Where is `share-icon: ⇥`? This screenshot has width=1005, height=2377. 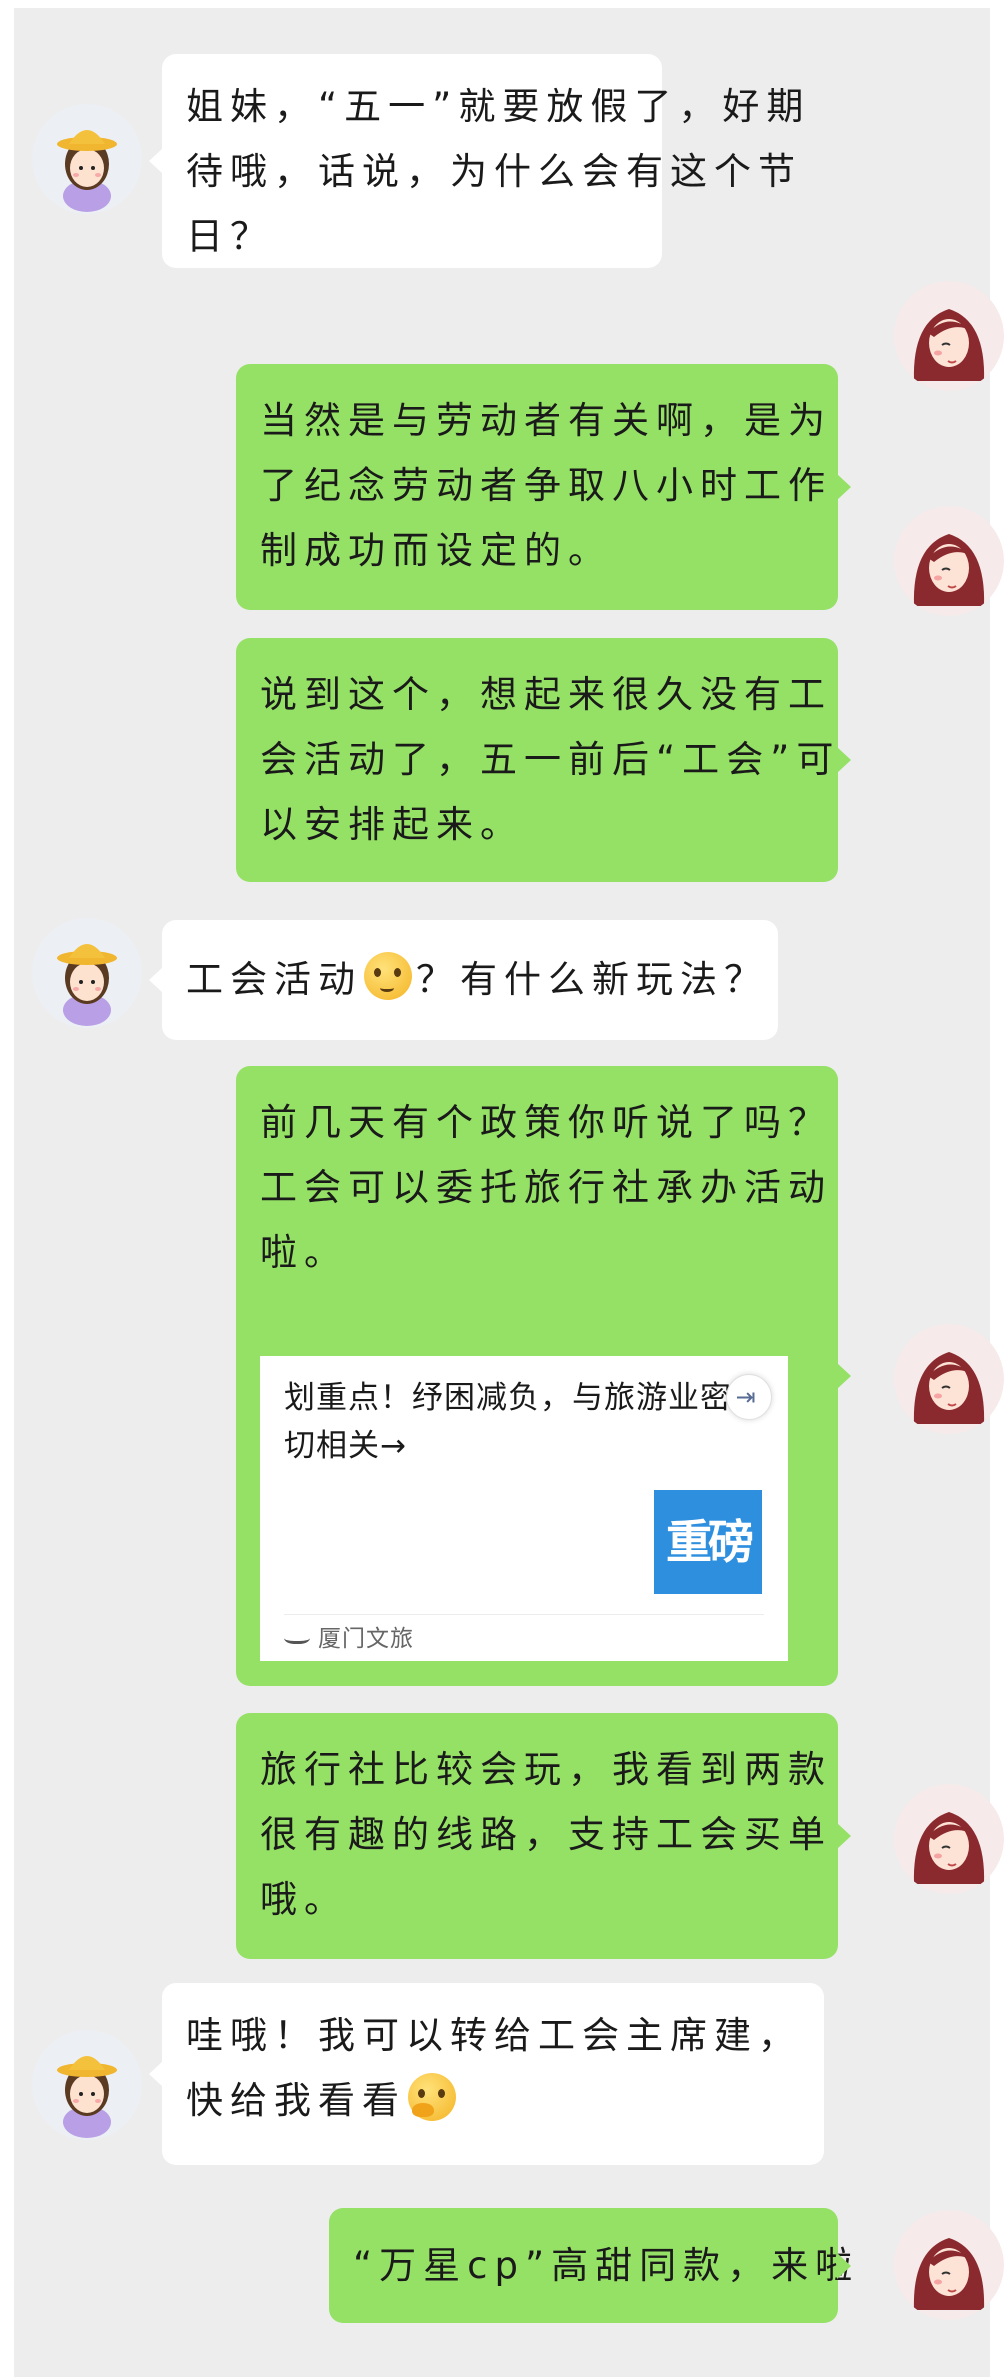 share-icon: ⇥ is located at coordinates (749, 1397).